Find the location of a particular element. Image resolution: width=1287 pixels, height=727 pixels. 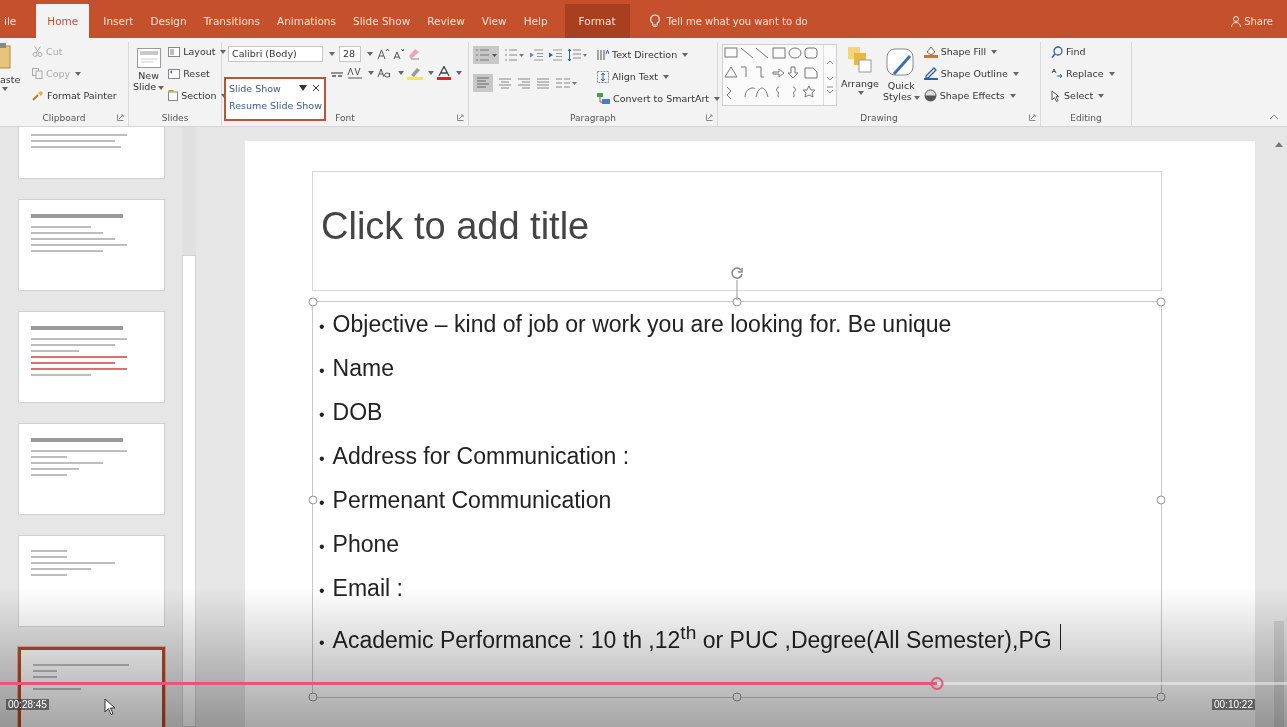

group-label: Editing is located at coordinates (1086, 118).